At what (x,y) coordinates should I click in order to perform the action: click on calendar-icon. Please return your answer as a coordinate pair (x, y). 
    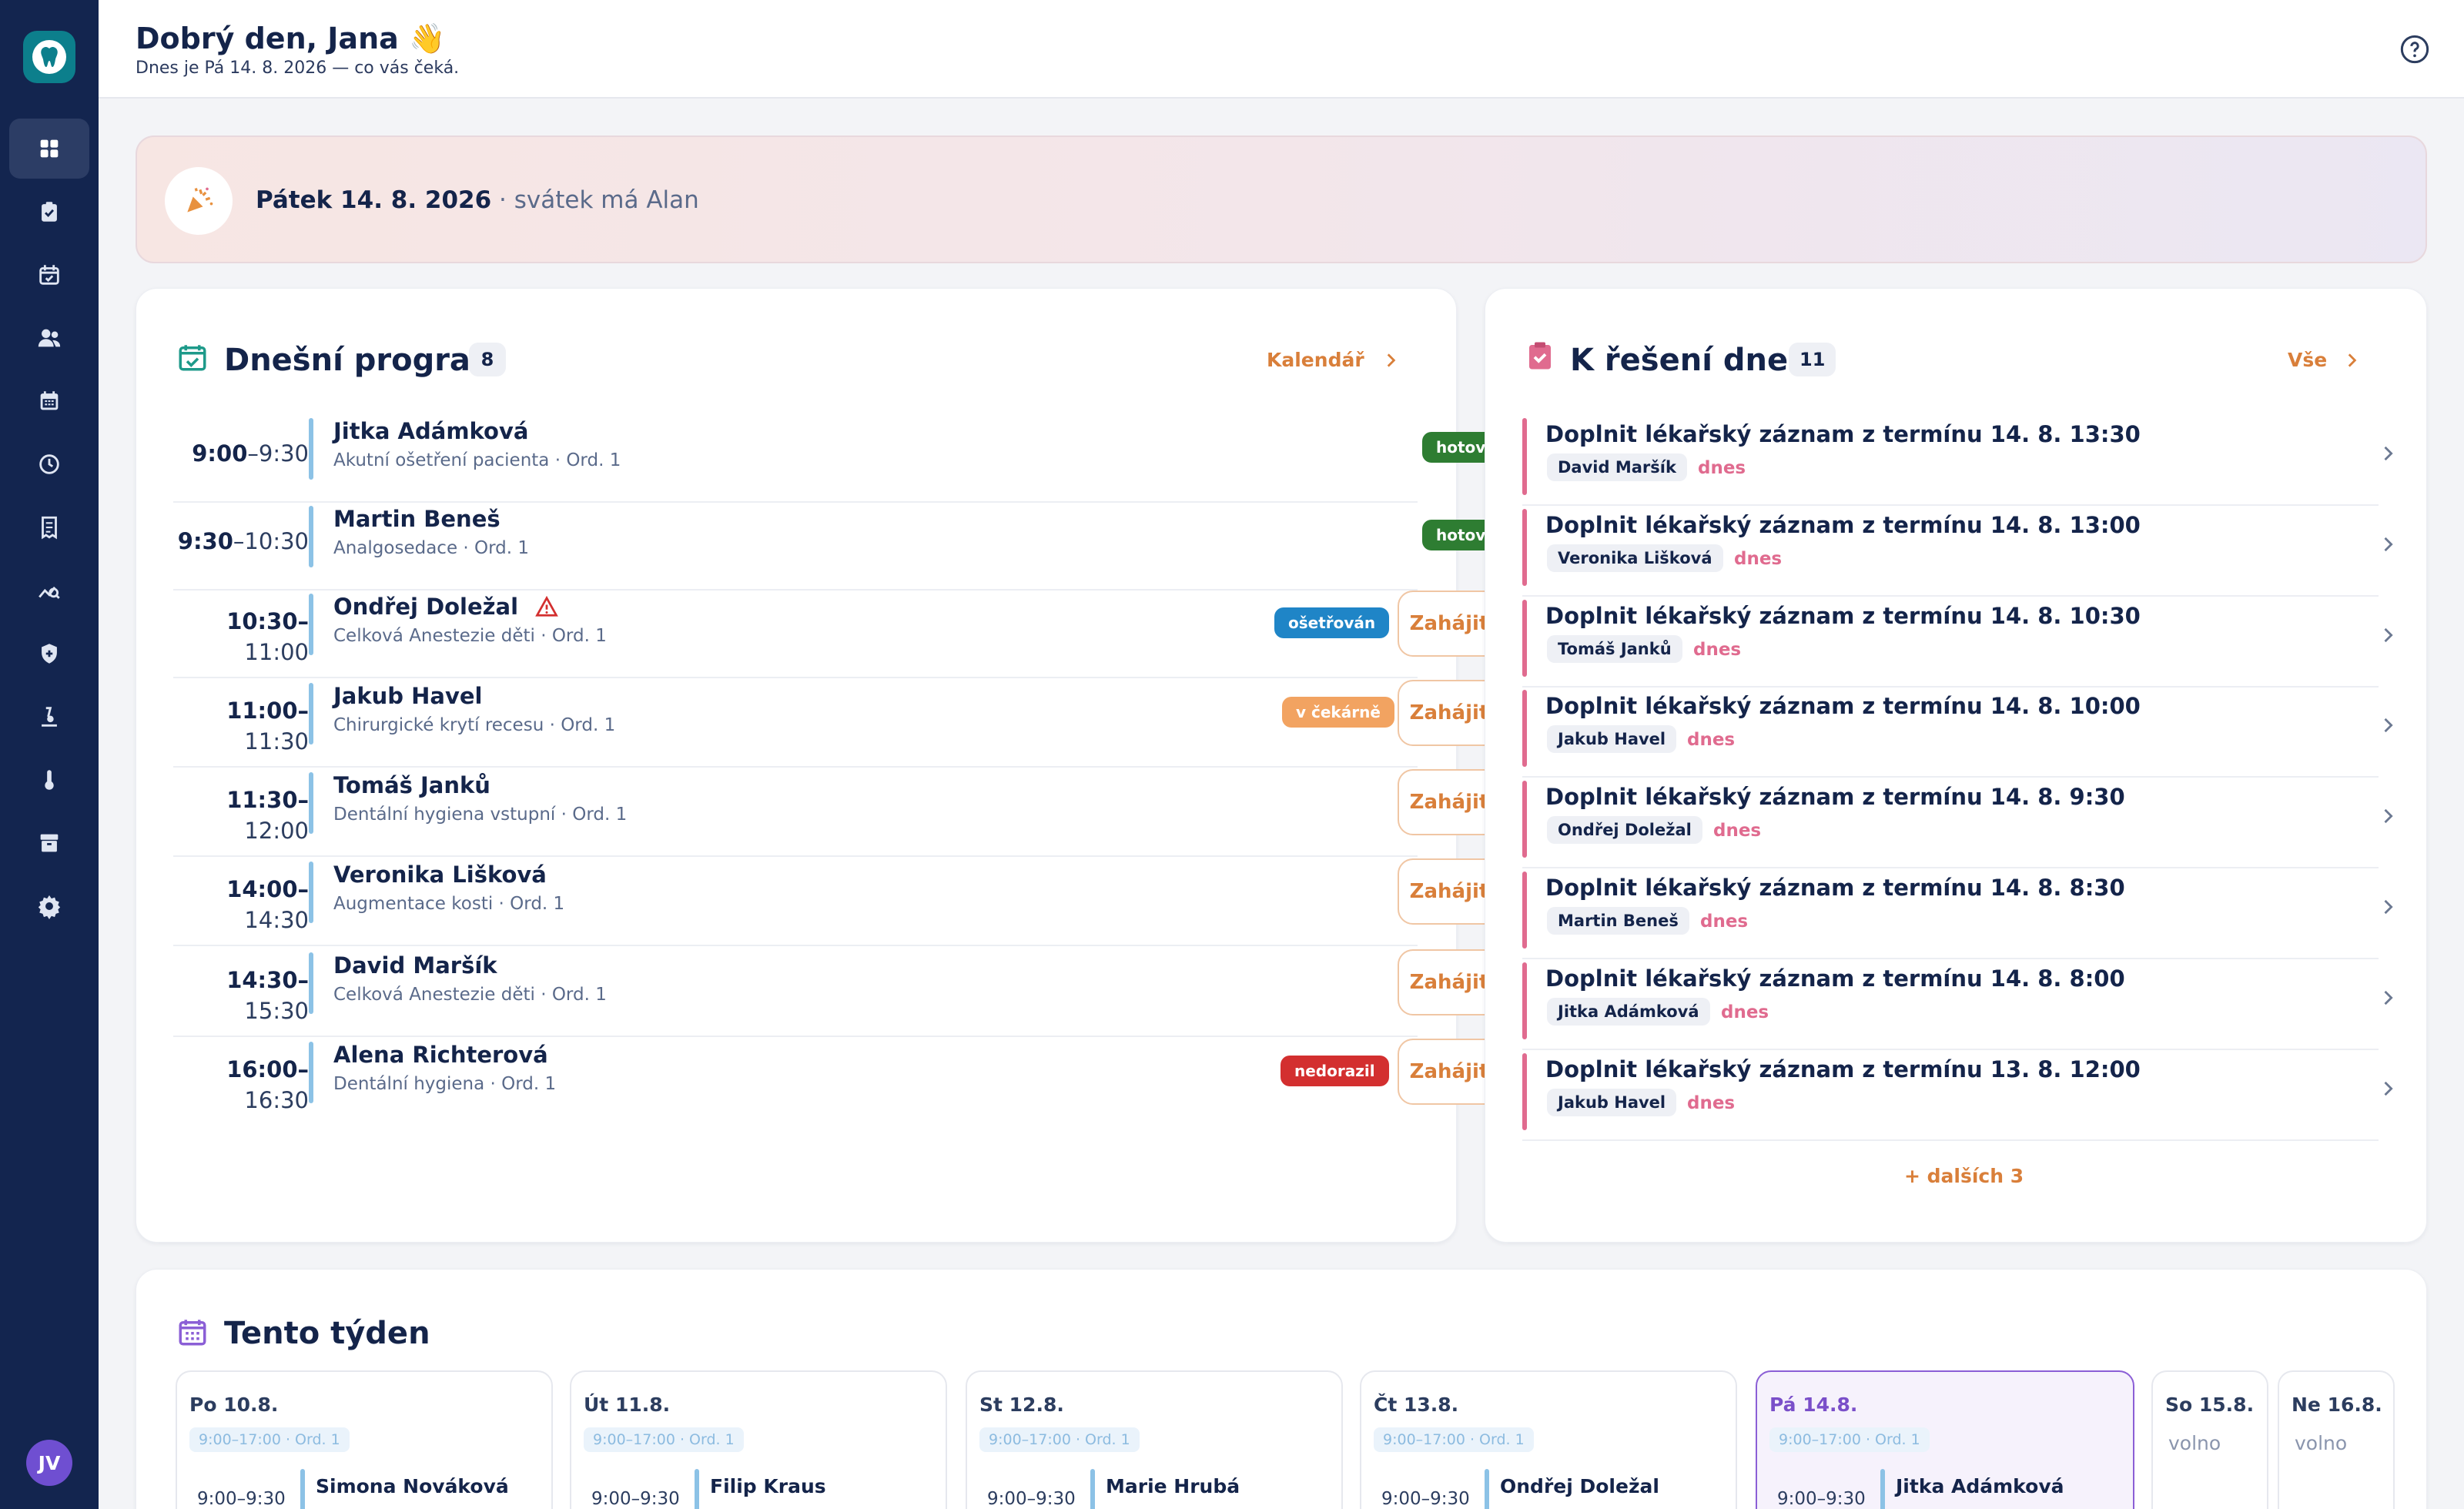
    Looking at the image, I should click on (50, 400).